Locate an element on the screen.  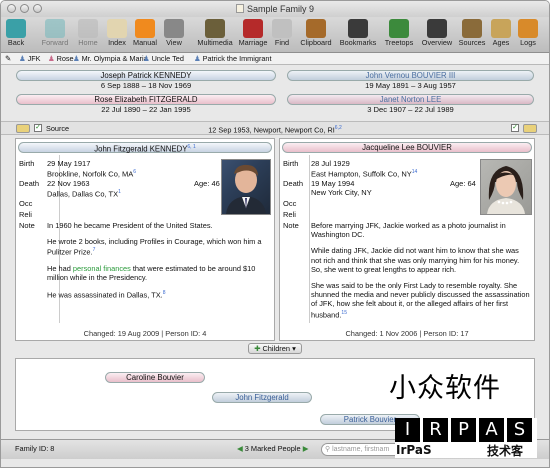
children-button: ✚ Children ▾ is located at coordinates (275, 348).